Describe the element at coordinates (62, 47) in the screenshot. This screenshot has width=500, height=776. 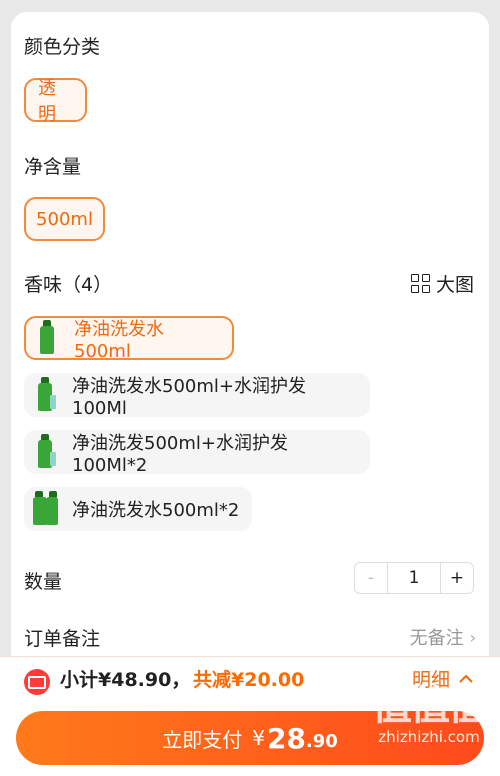
I see `color-section-title: 颜色分类` at that location.